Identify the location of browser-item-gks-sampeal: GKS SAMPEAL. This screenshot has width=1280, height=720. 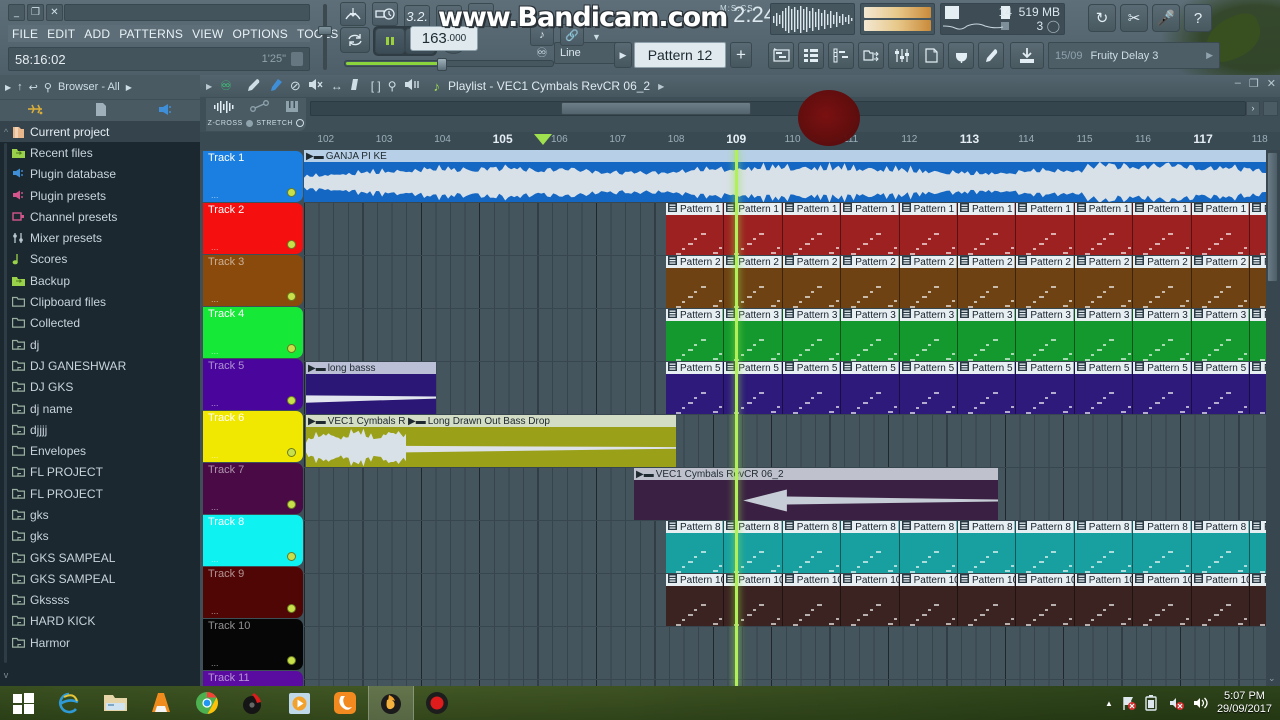
(100, 578).